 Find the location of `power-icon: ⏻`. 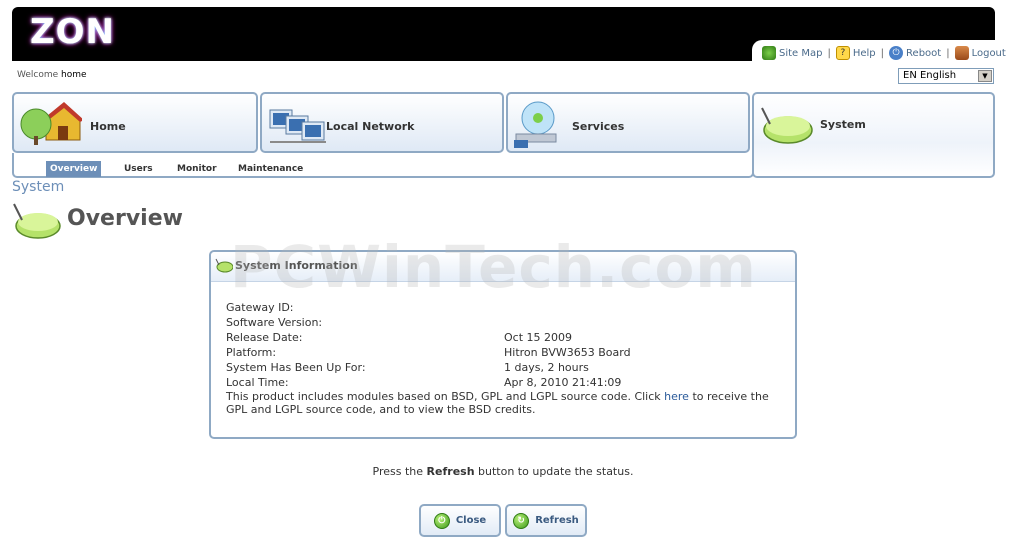

power-icon: ⏻ is located at coordinates (896, 53).